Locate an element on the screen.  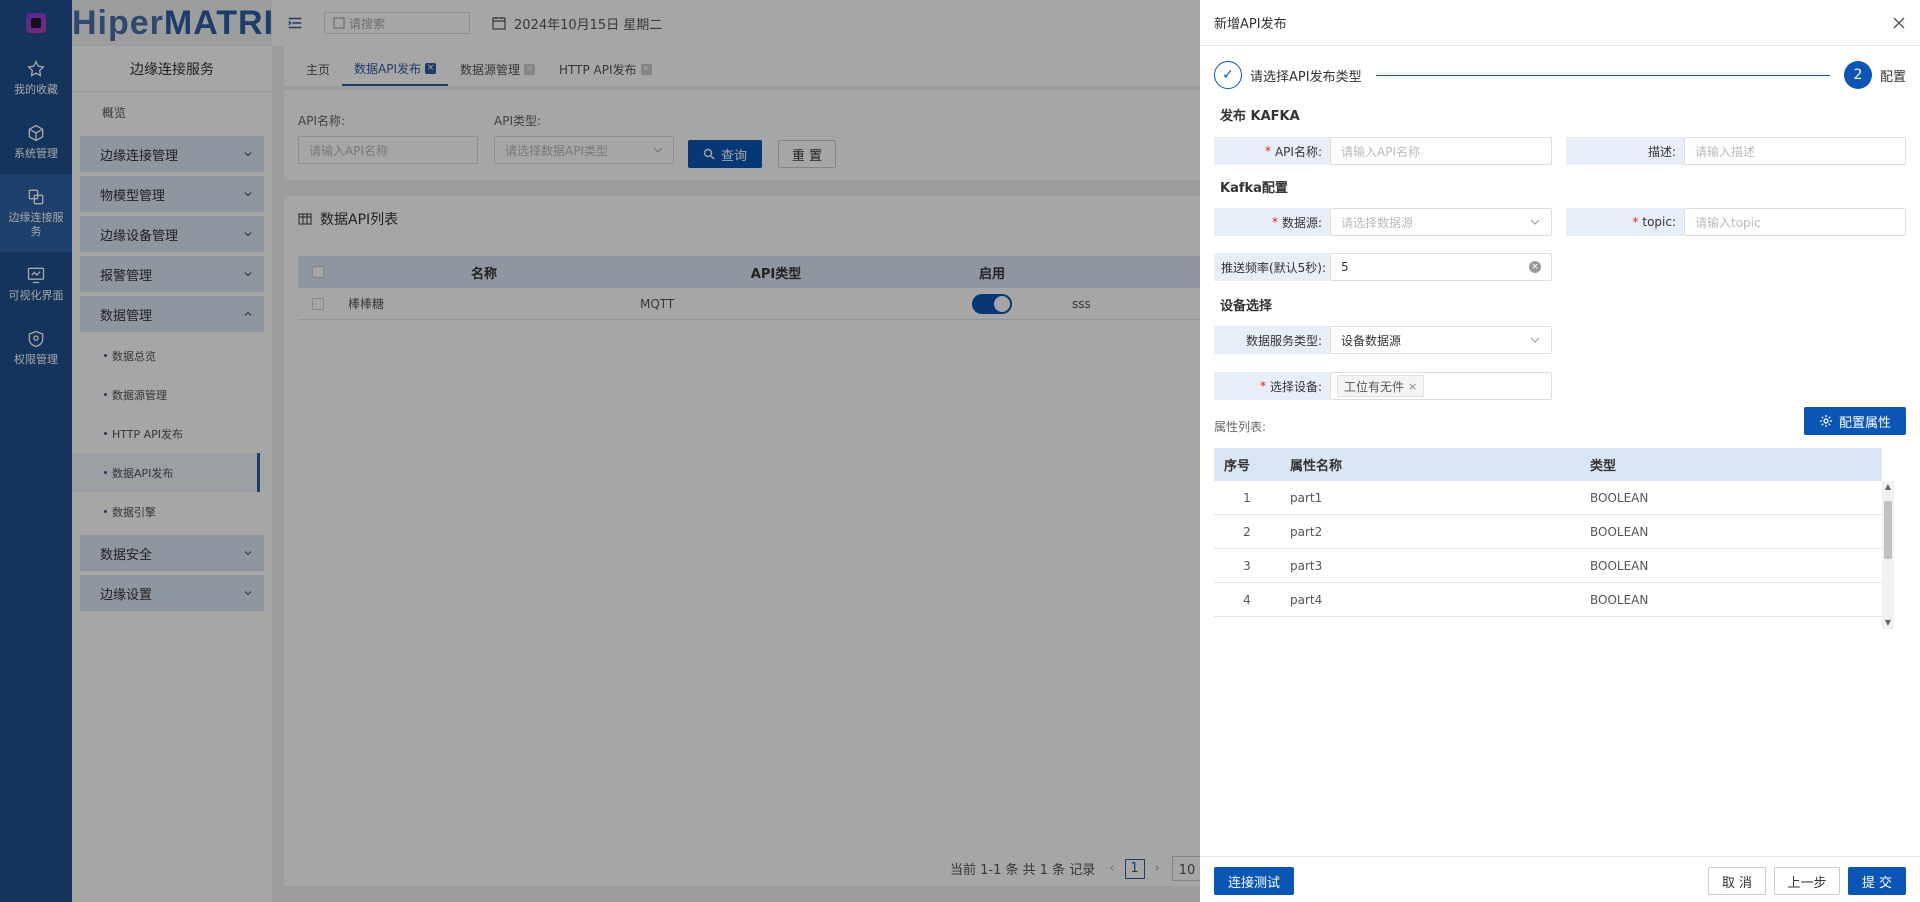
cell-index: 4 is located at coordinates (1247, 599).